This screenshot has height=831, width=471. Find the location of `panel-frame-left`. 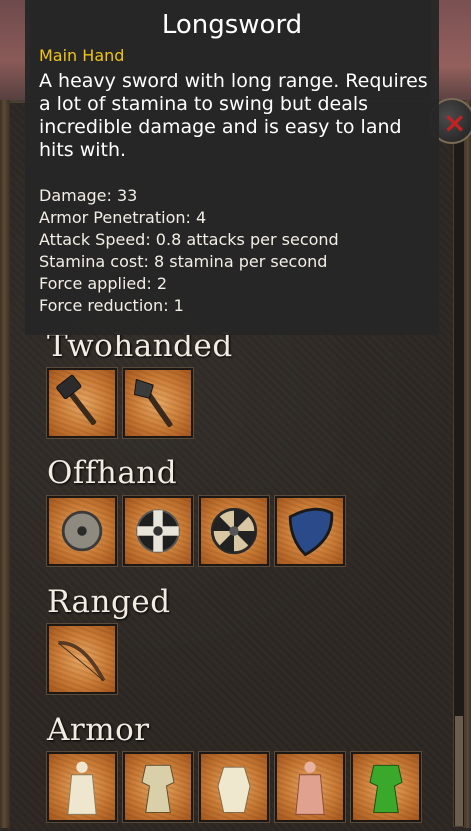

panel-frame-left is located at coordinates (5, 464).